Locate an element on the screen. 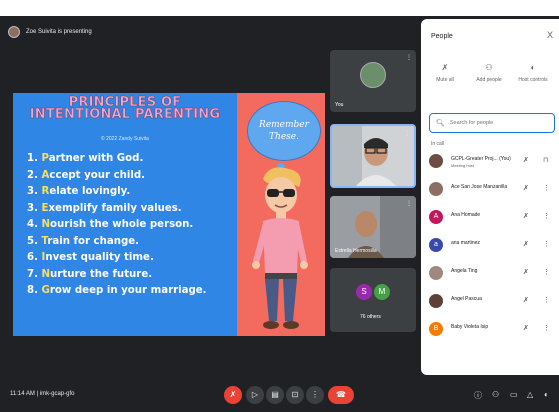 The image size is (559, 412). slide-title: PRINCIPLES OF INTENTIONAL PARENTING is located at coordinates (125, 109).